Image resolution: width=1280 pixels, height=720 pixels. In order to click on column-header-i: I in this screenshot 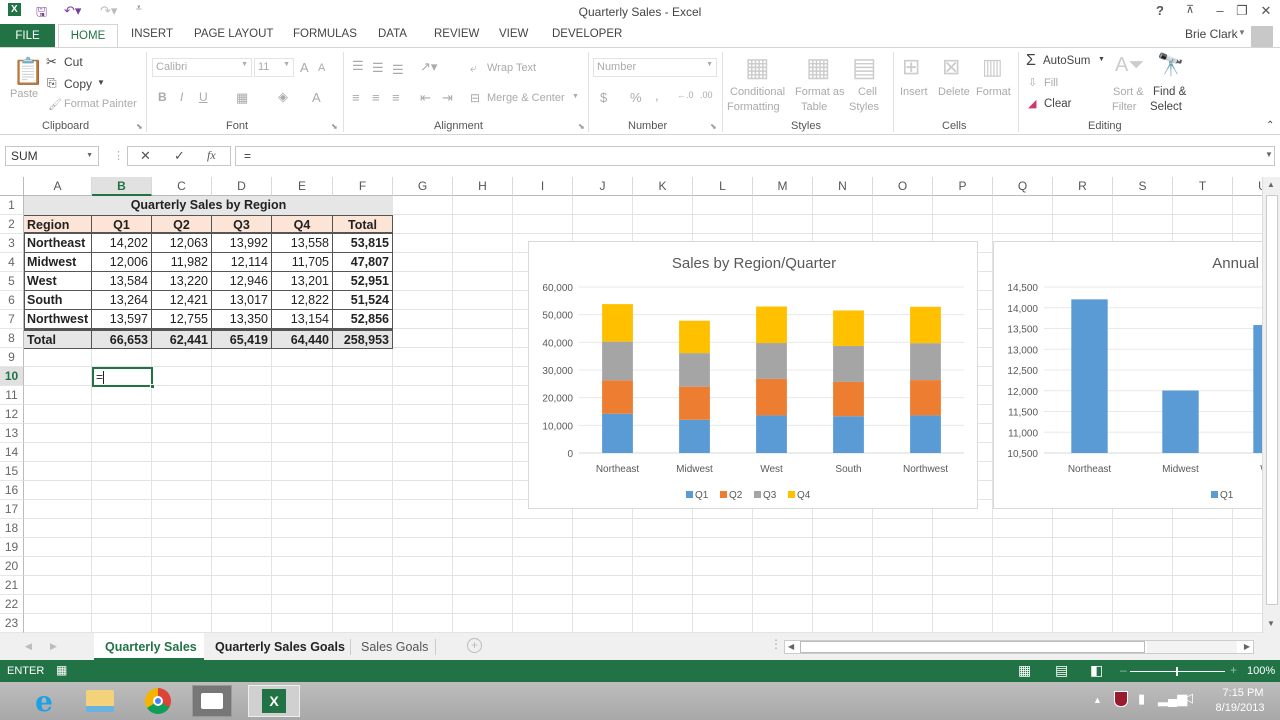, I will do `click(543, 186)`.